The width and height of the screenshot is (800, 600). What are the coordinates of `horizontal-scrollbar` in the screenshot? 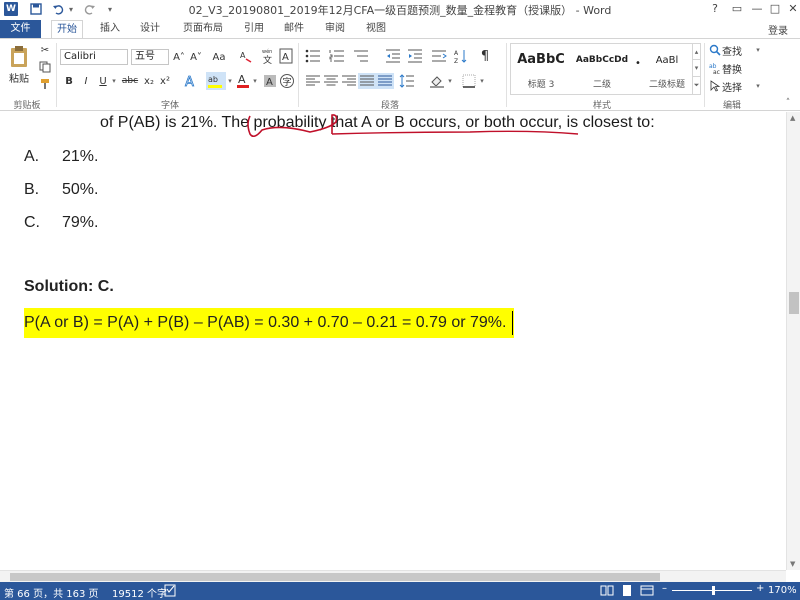 It's located at (393, 576).